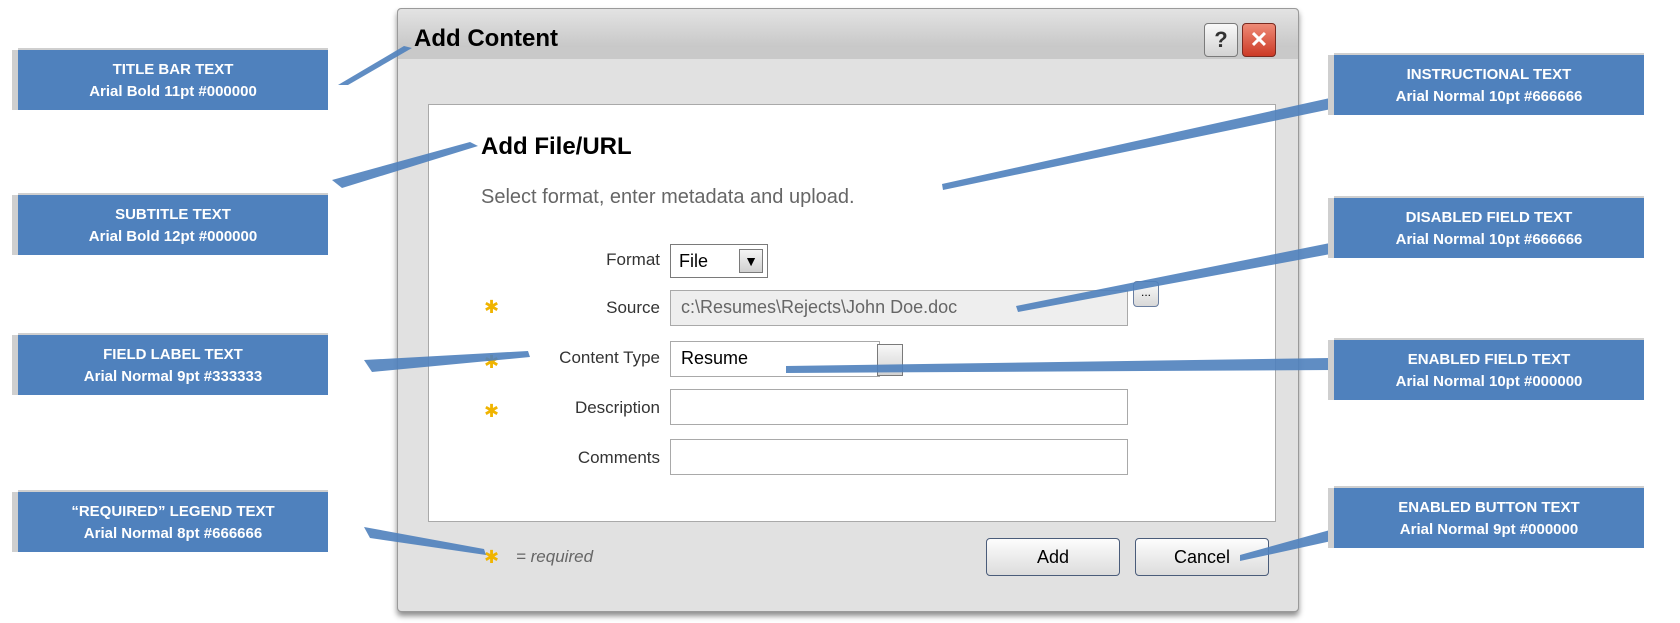 This screenshot has width=1680, height=623. Describe the element at coordinates (1489, 529) in the screenshot. I see `callout-spec: Arial Normal 9pt #000000` at that location.